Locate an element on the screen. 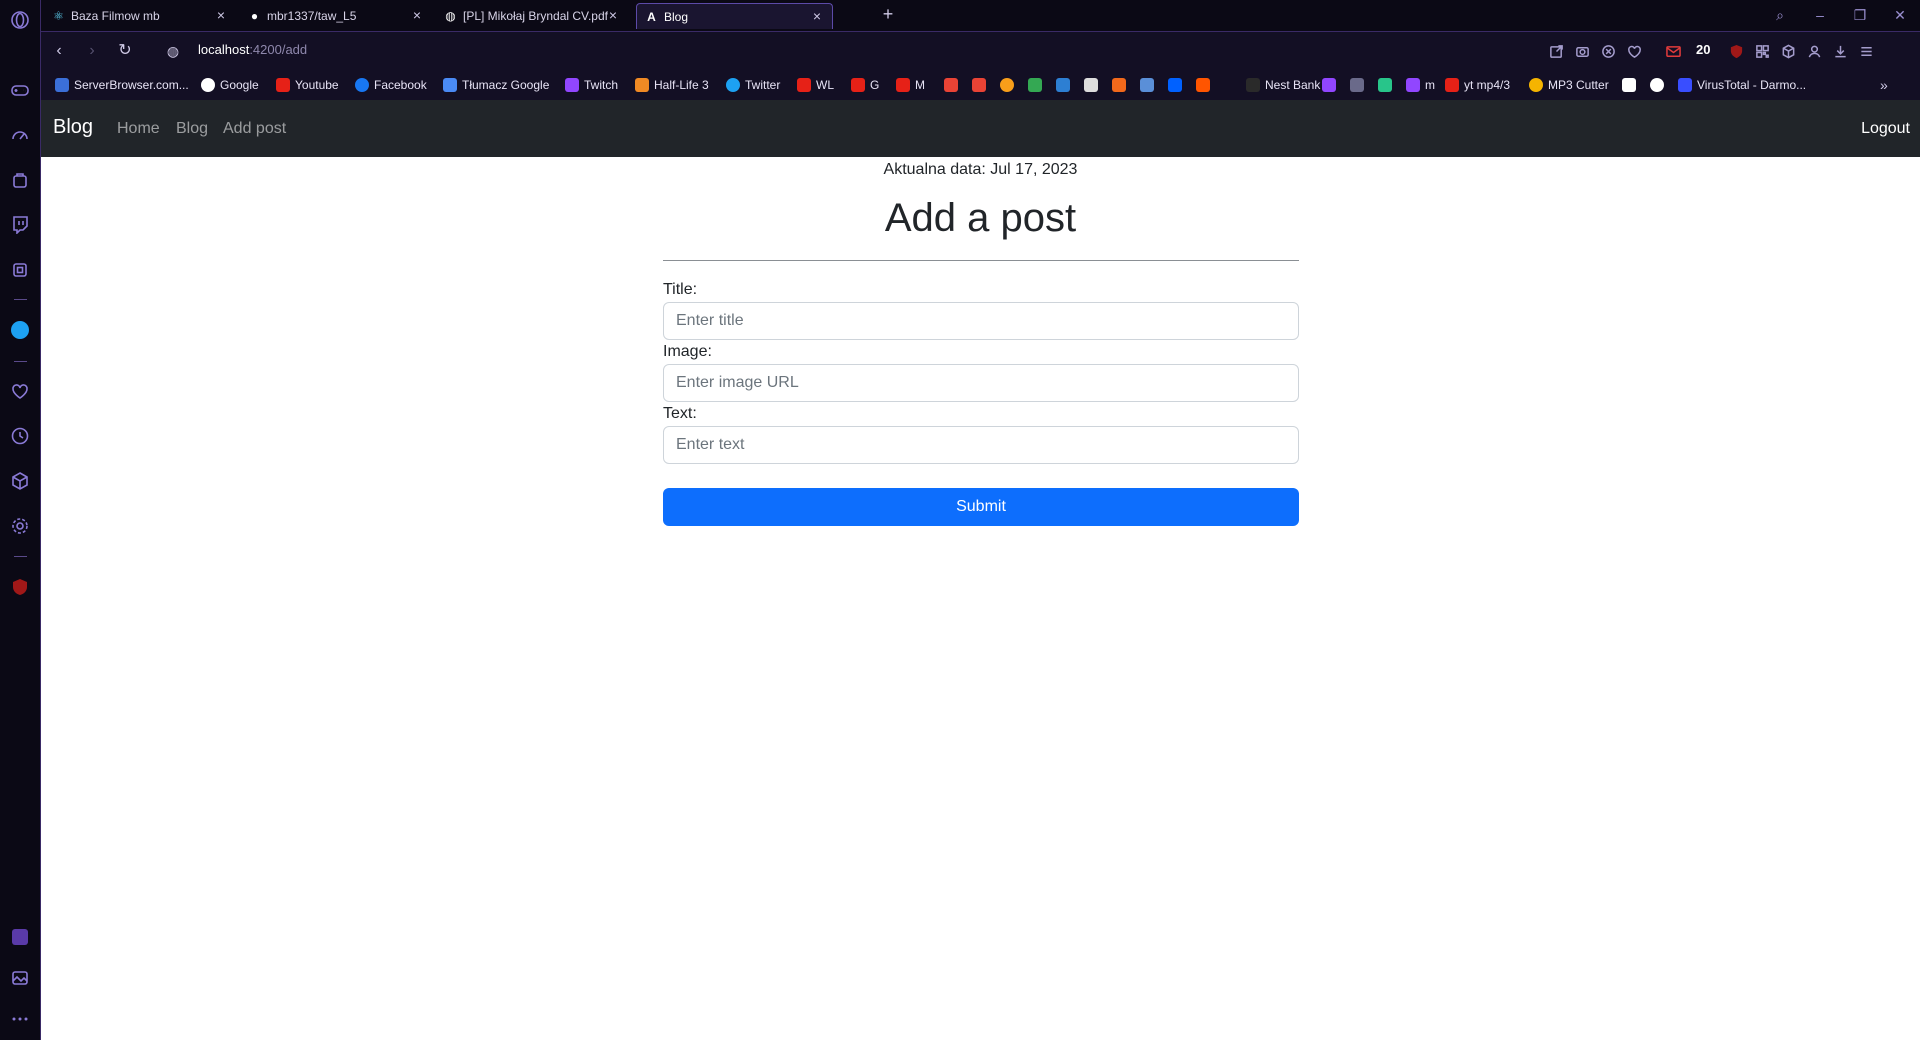  mail-checker-icon is located at coordinates (1673, 51).